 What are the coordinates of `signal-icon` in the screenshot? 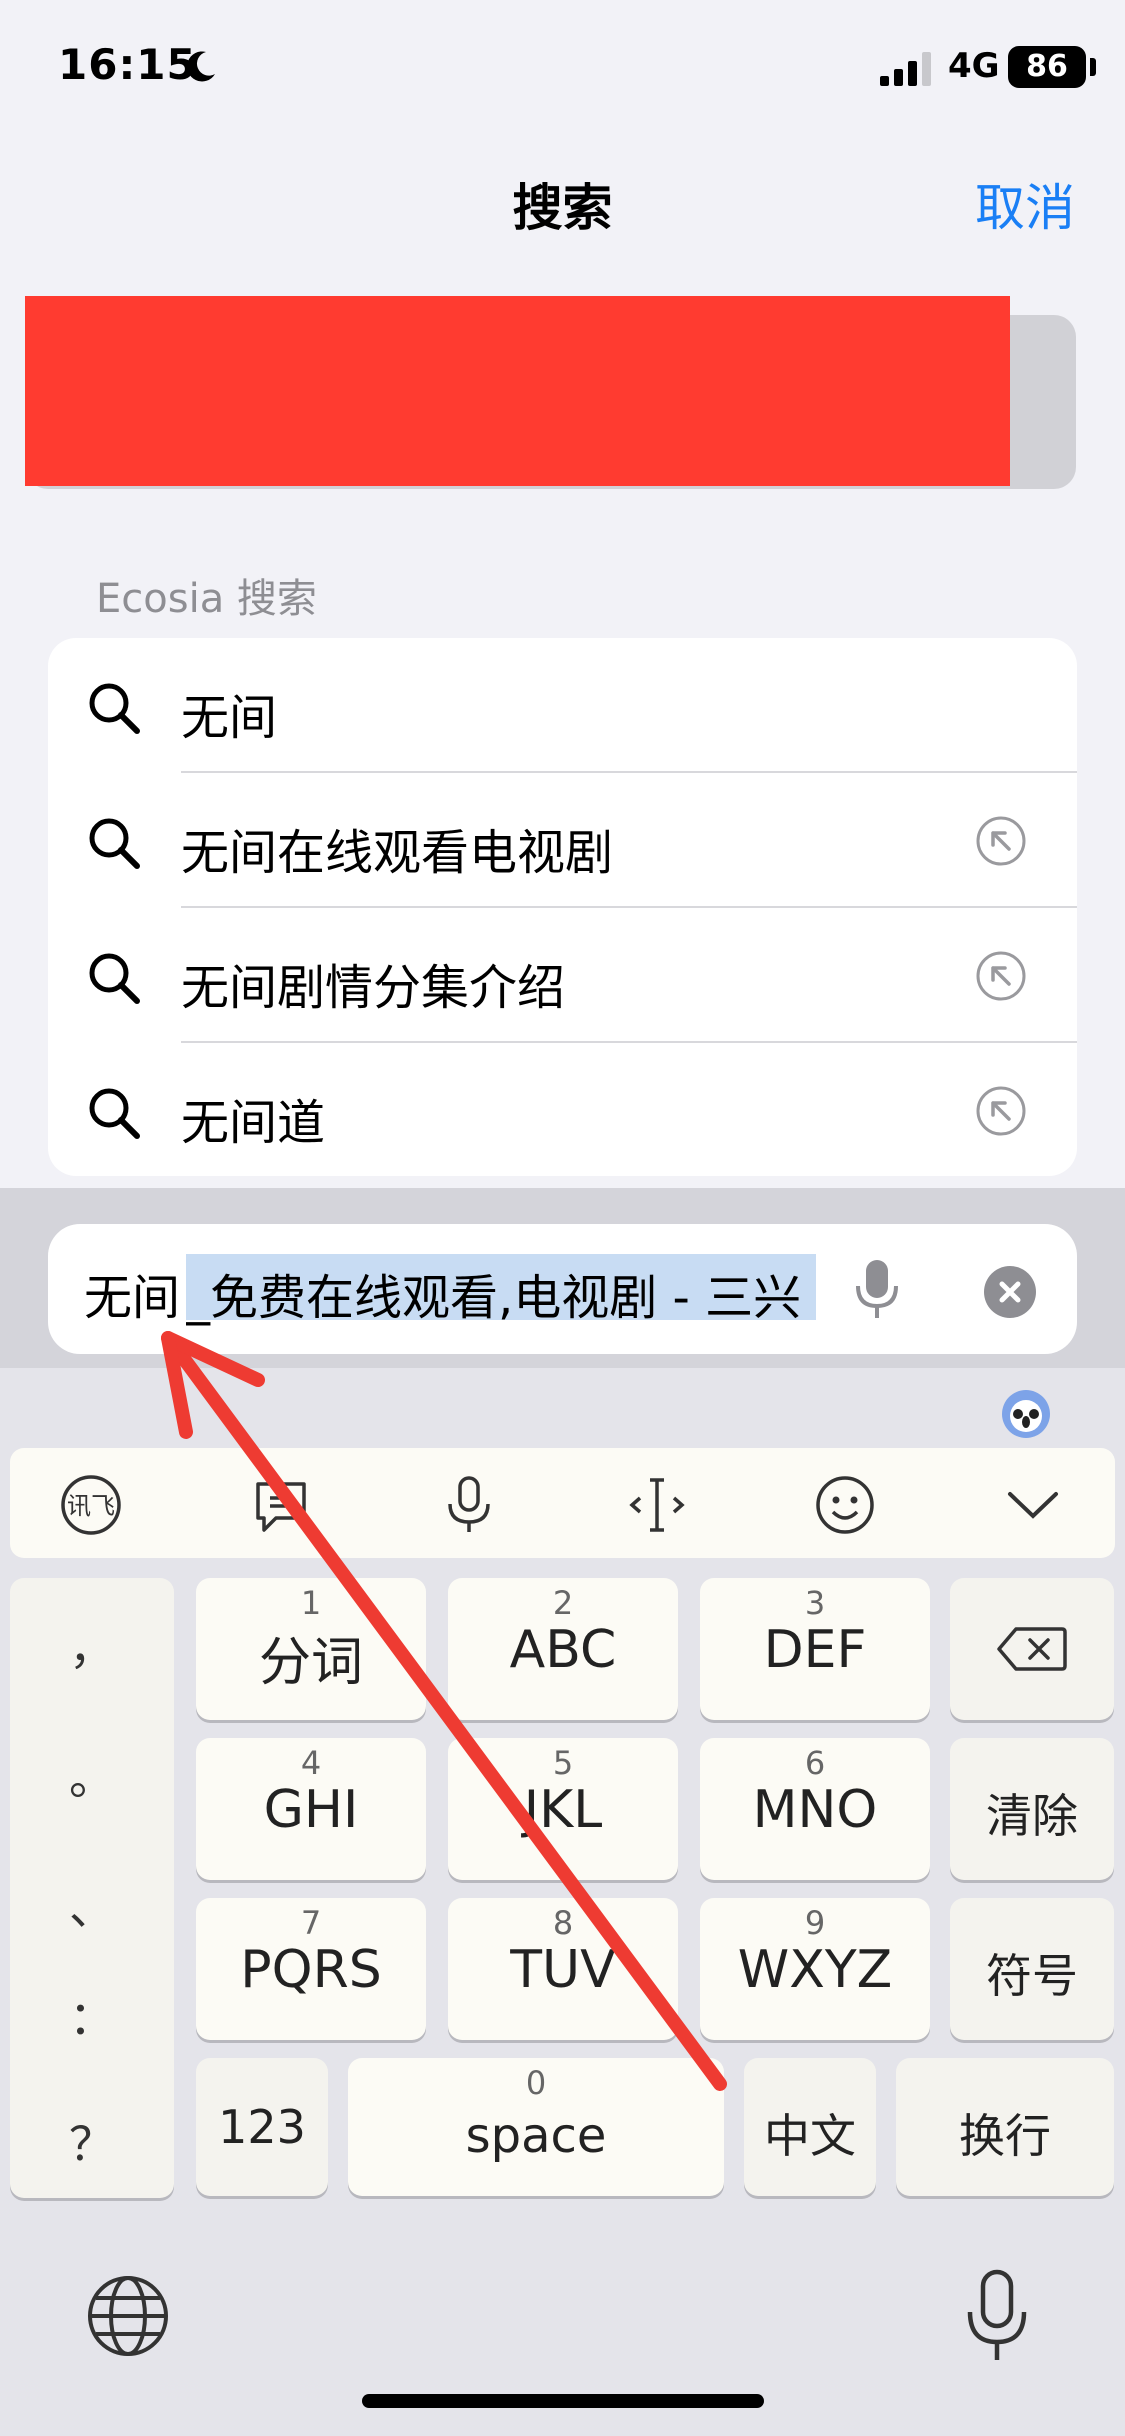 It's located at (905, 69).